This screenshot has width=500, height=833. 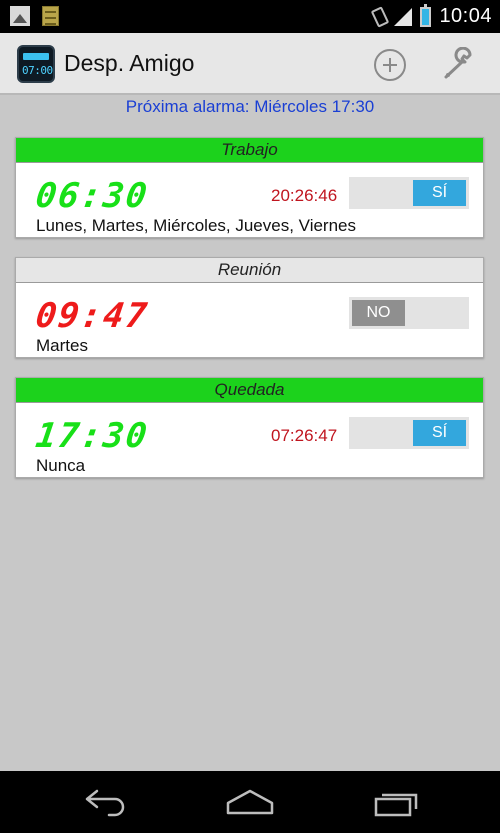 I want to click on back-button, so click(x=105, y=802).